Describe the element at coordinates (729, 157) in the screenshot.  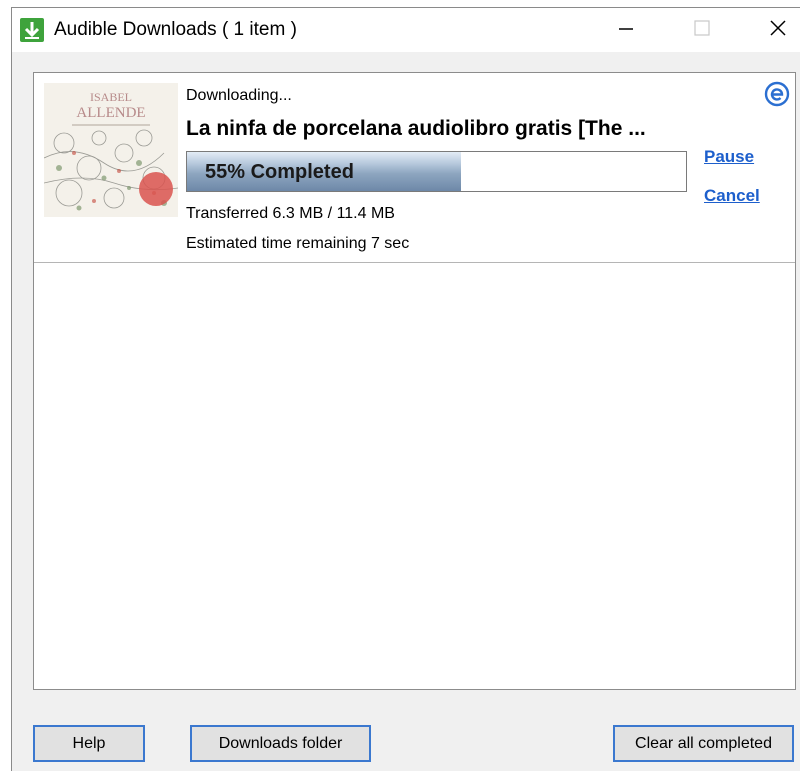
I see `pause-link: Pause` at that location.